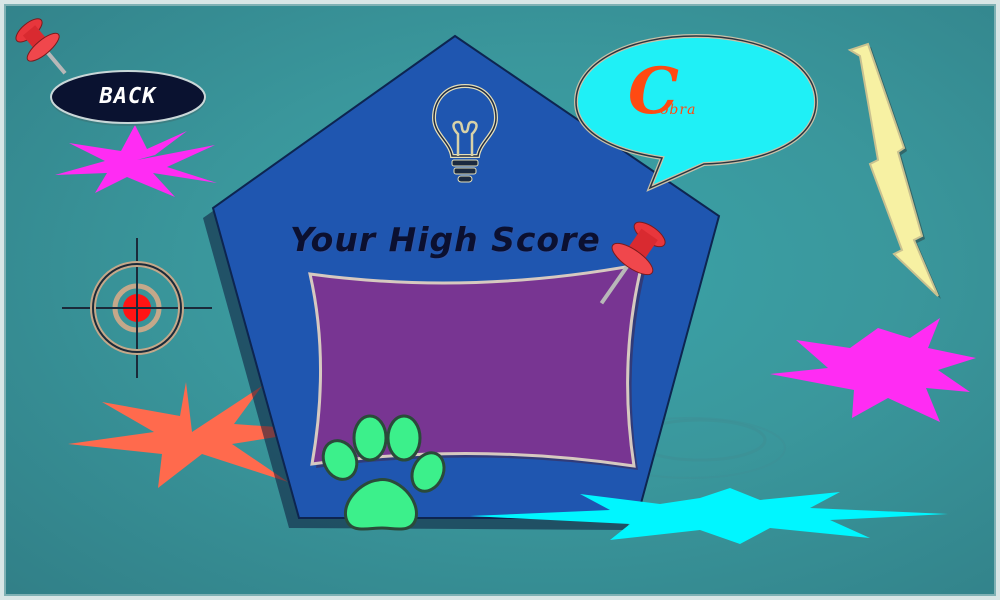 This screenshot has height=600, width=1000. Describe the element at coordinates (137, 308) in the screenshot. I see `crosshair-icon` at that location.